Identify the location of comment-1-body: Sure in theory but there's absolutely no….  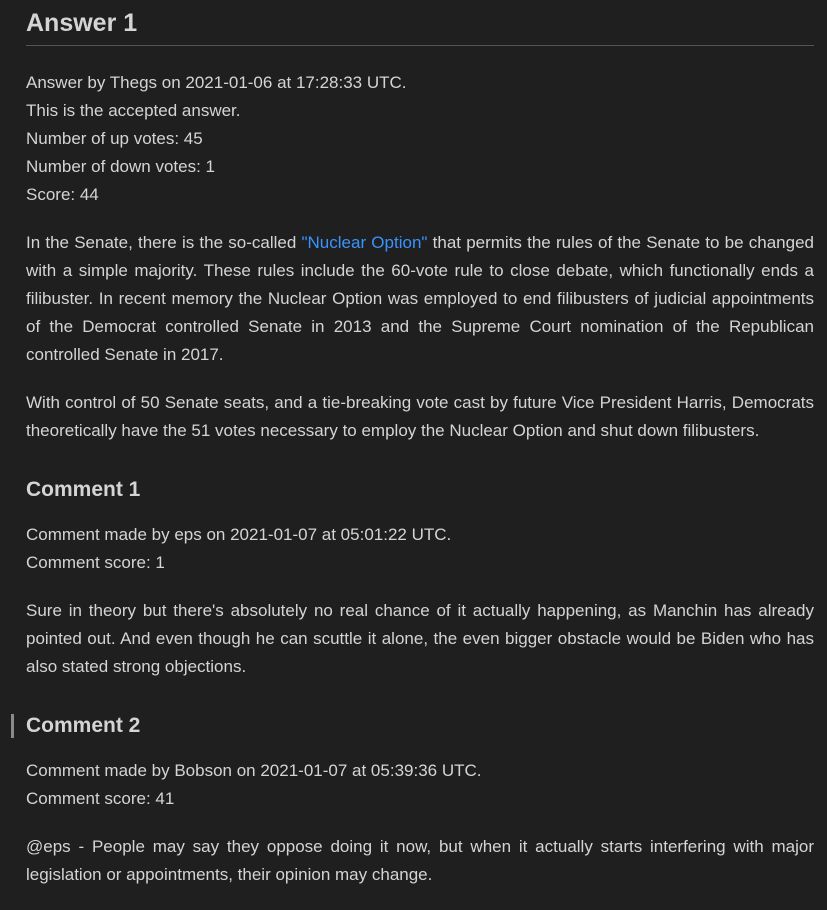
(420, 638).